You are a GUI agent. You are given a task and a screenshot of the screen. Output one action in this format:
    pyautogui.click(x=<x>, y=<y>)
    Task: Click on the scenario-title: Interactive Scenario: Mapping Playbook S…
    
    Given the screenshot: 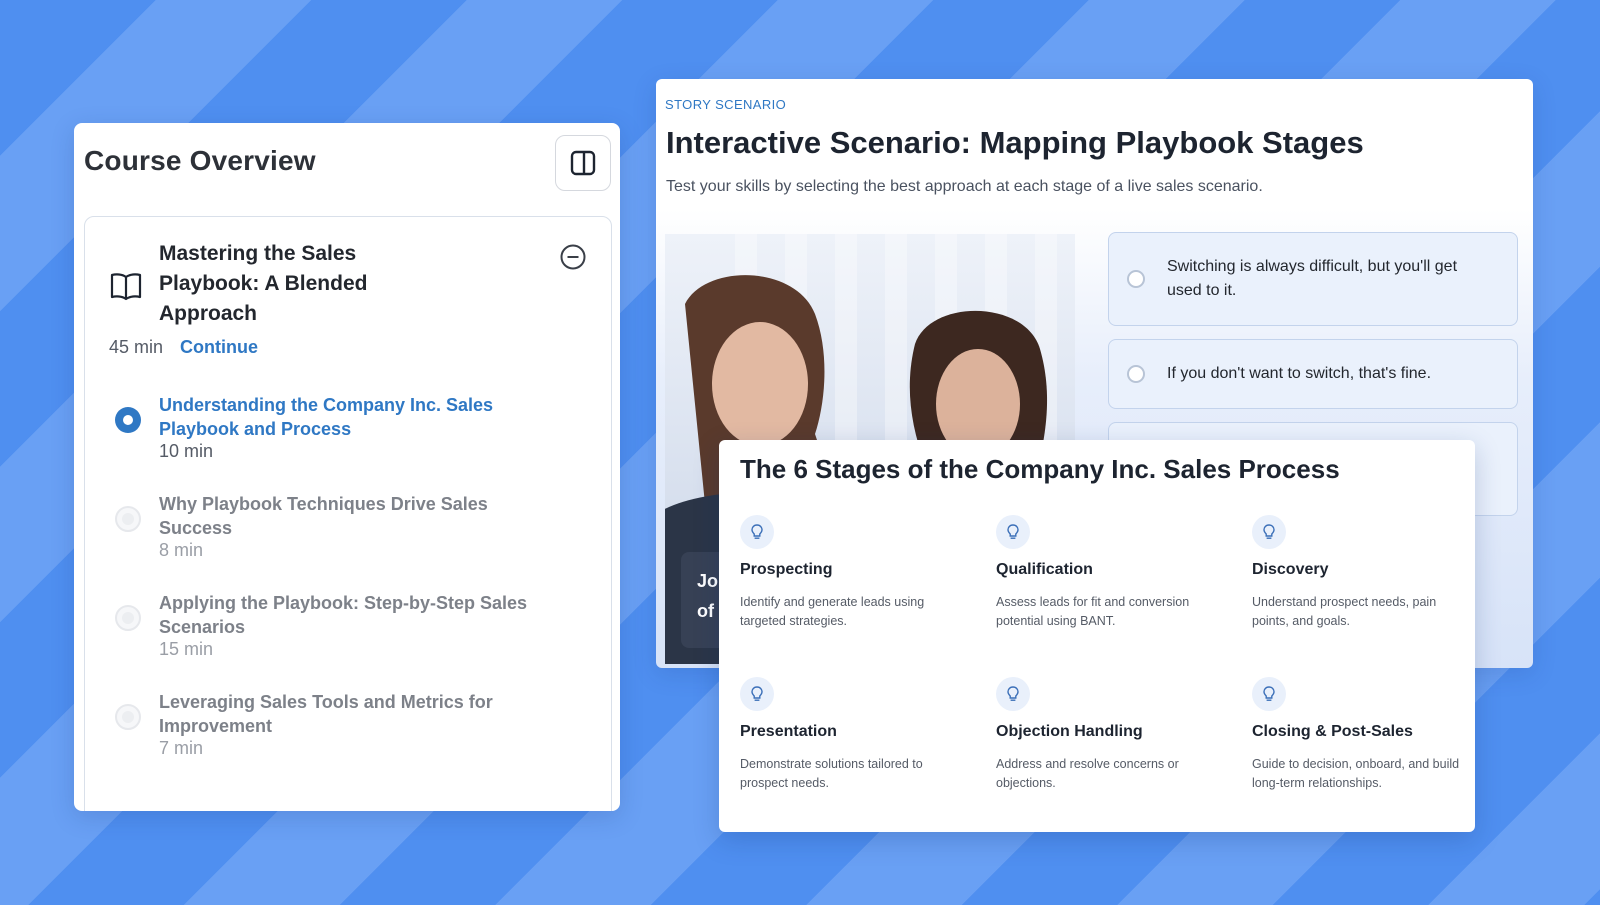 What is the action you would take?
    pyautogui.click(x=1015, y=142)
    